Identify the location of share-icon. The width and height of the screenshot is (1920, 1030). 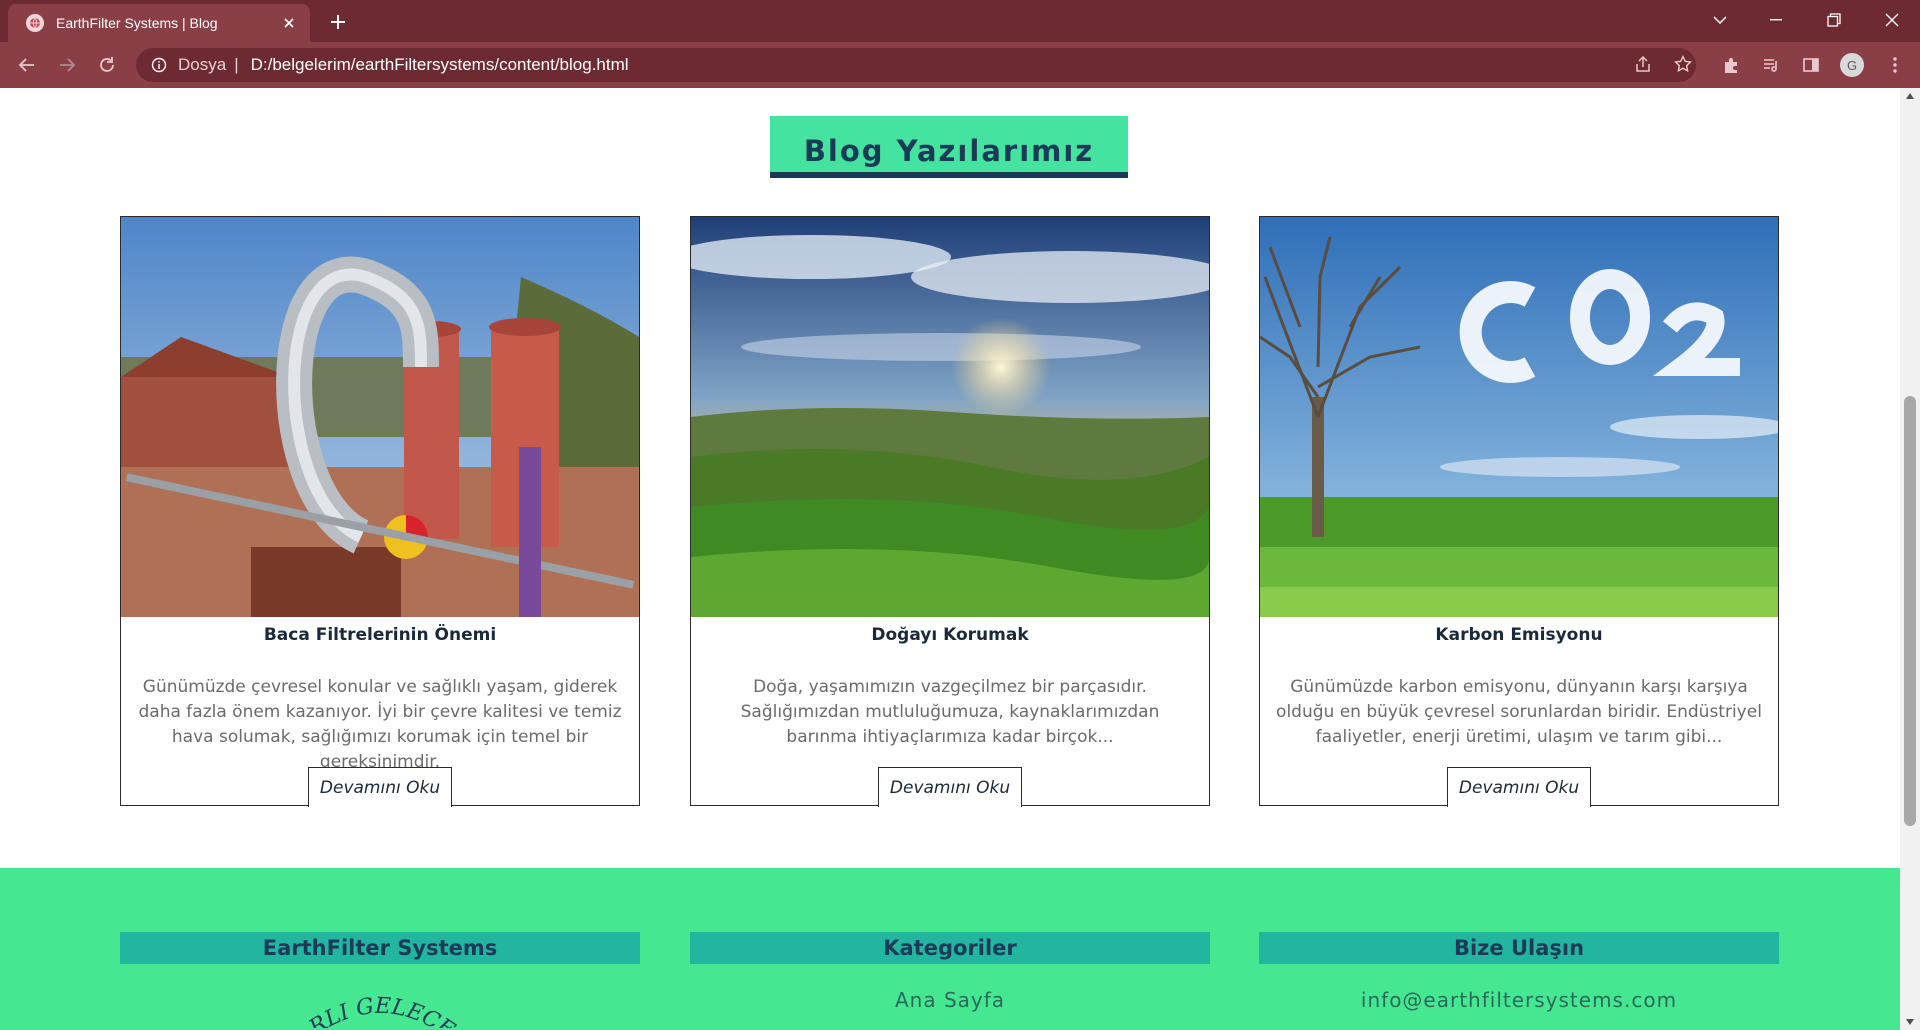
(1643, 64).